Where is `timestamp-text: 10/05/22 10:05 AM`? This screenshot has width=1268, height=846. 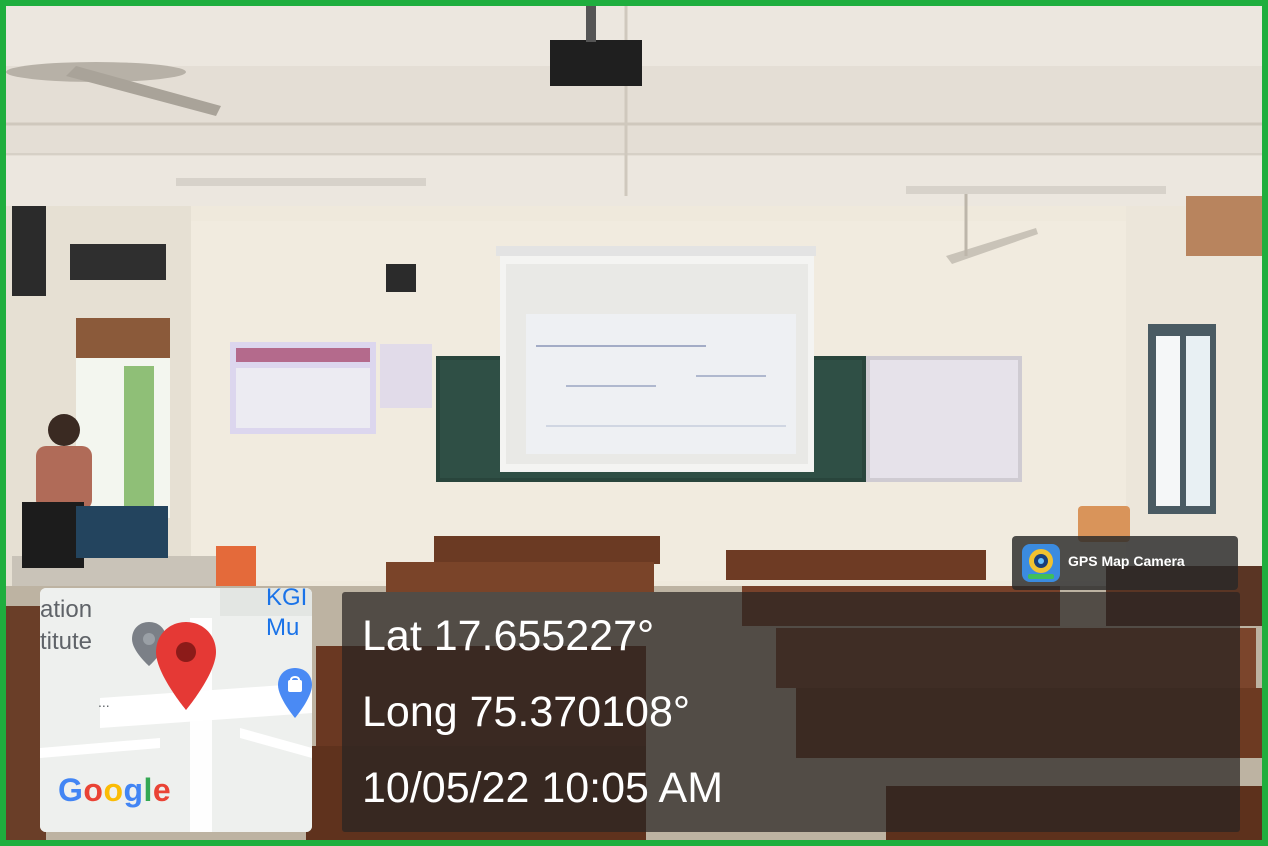
timestamp-text: 10/05/22 10:05 AM is located at coordinates (543, 788).